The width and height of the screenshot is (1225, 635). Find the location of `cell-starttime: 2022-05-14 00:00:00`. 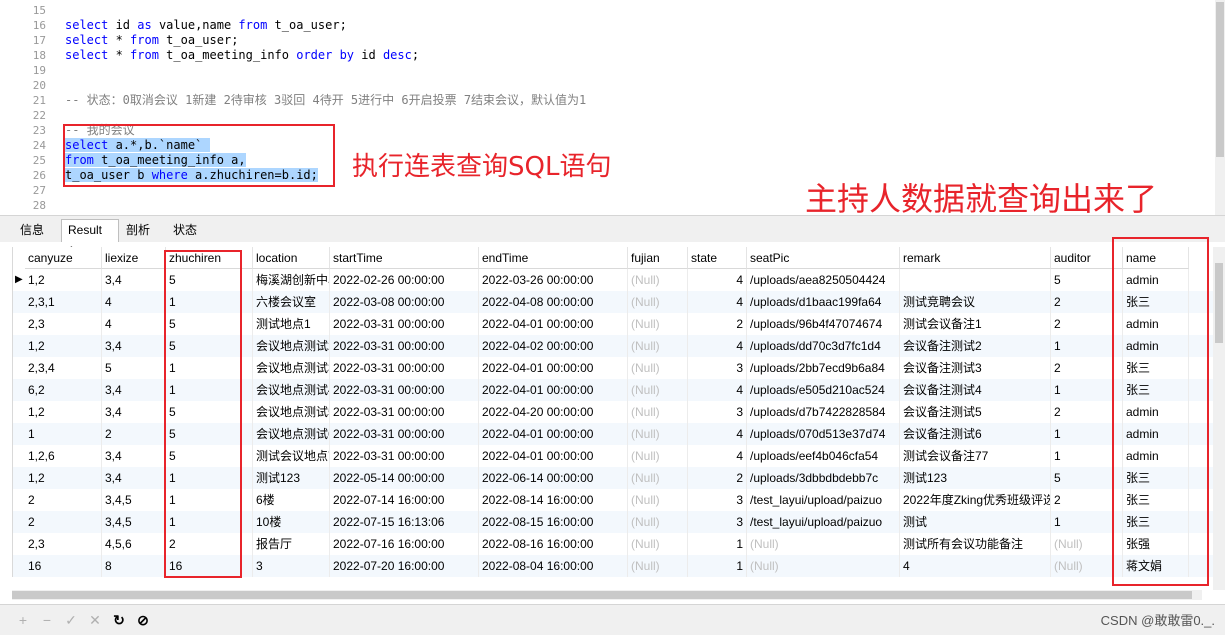

cell-starttime: 2022-05-14 00:00:00 is located at coordinates (404, 478).